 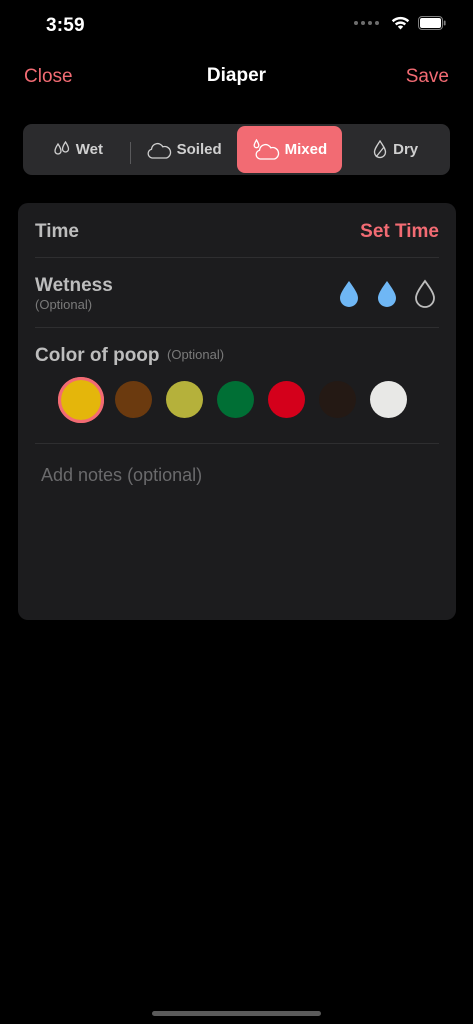 What do you see at coordinates (399, 232) in the screenshot?
I see `set-time-button: Set Time` at bounding box center [399, 232].